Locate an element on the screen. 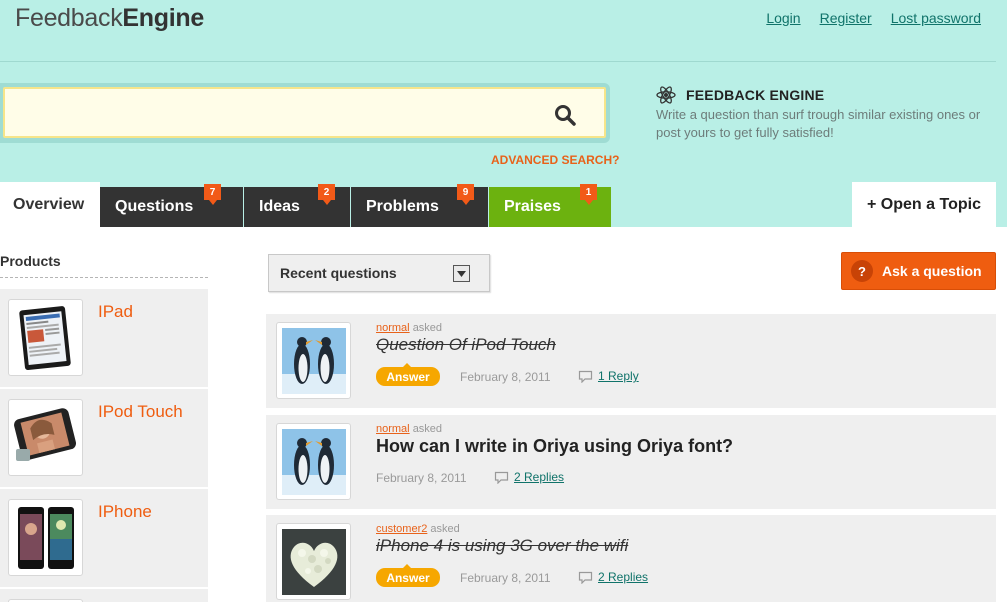 This screenshot has width=1007, height=602. tab-praises: Praises 1 is located at coordinates (550, 205).